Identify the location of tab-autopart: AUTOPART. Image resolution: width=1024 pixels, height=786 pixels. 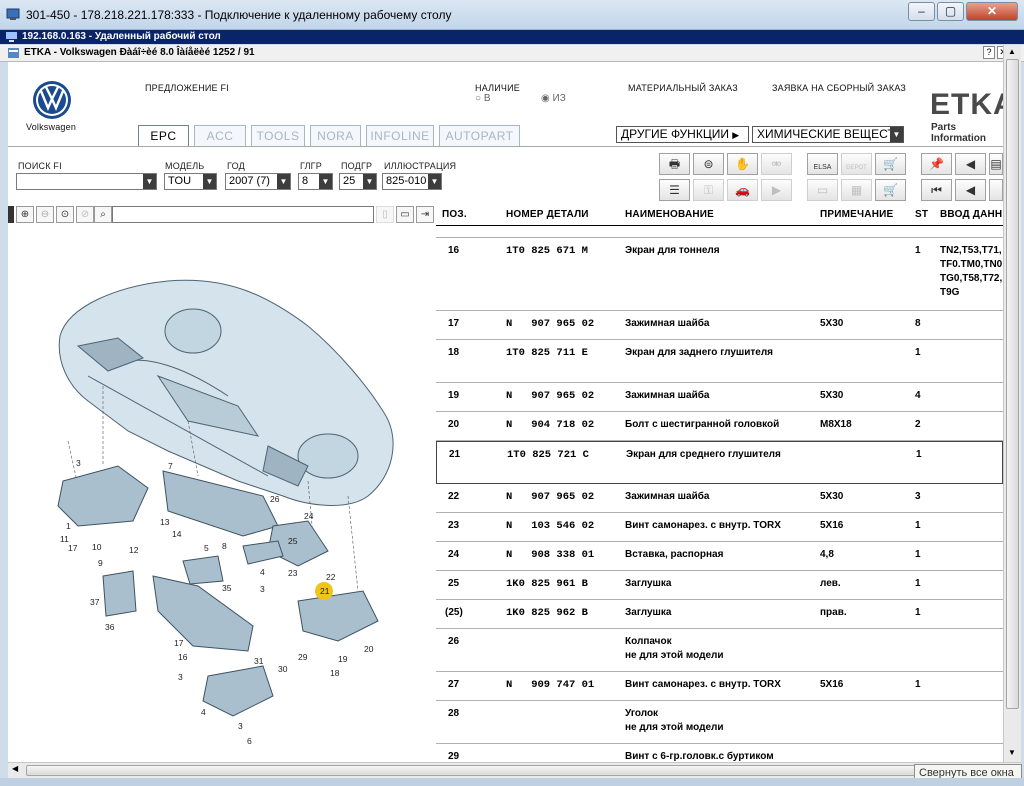
(479, 135).